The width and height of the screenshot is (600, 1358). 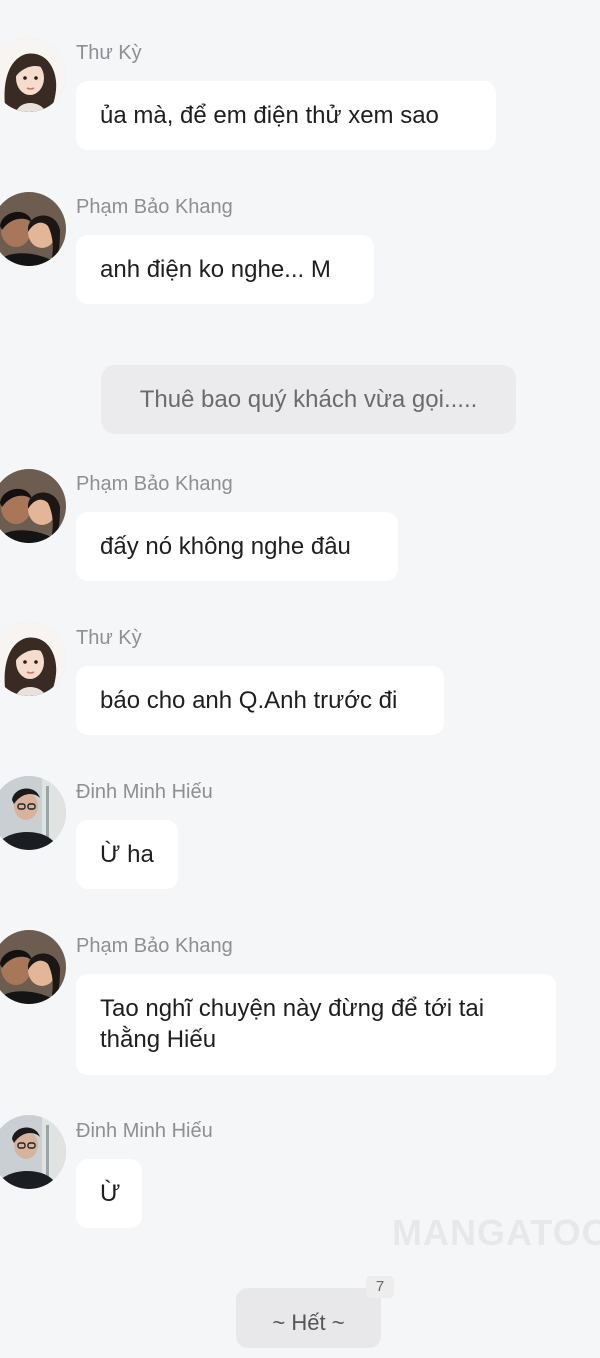 What do you see at coordinates (225, 269) in the screenshot?
I see `message-bubble: anh điện ko nghe... M` at bounding box center [225, 269].